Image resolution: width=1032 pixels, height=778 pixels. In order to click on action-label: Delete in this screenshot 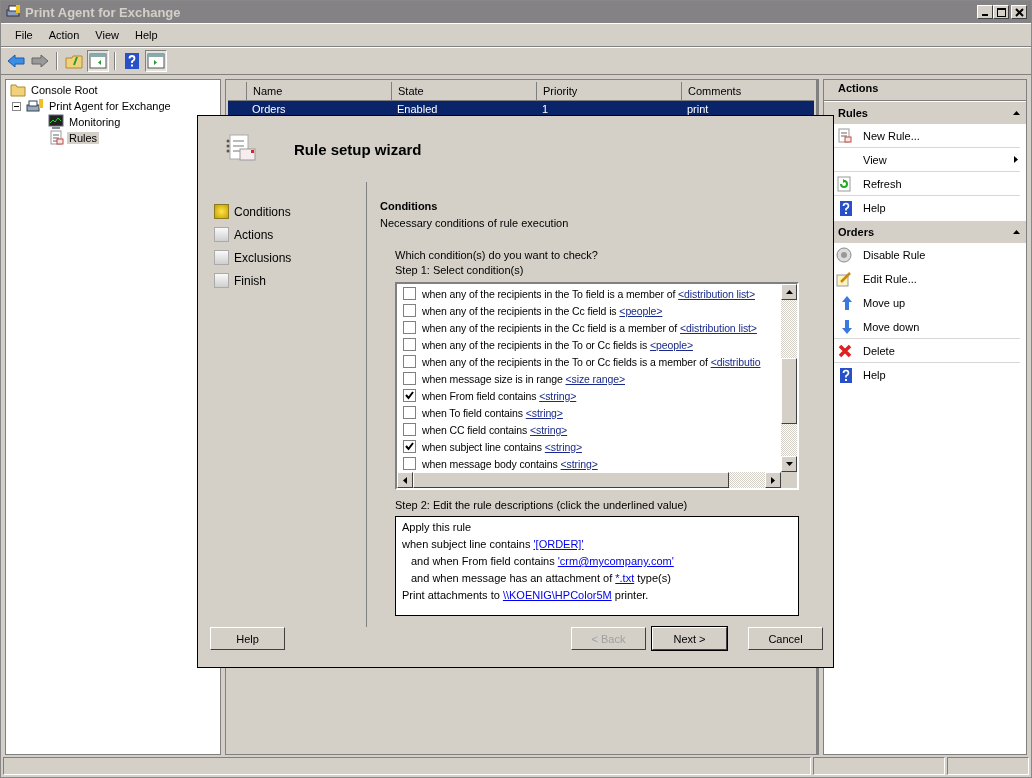, I will do `click(879, 350)`.